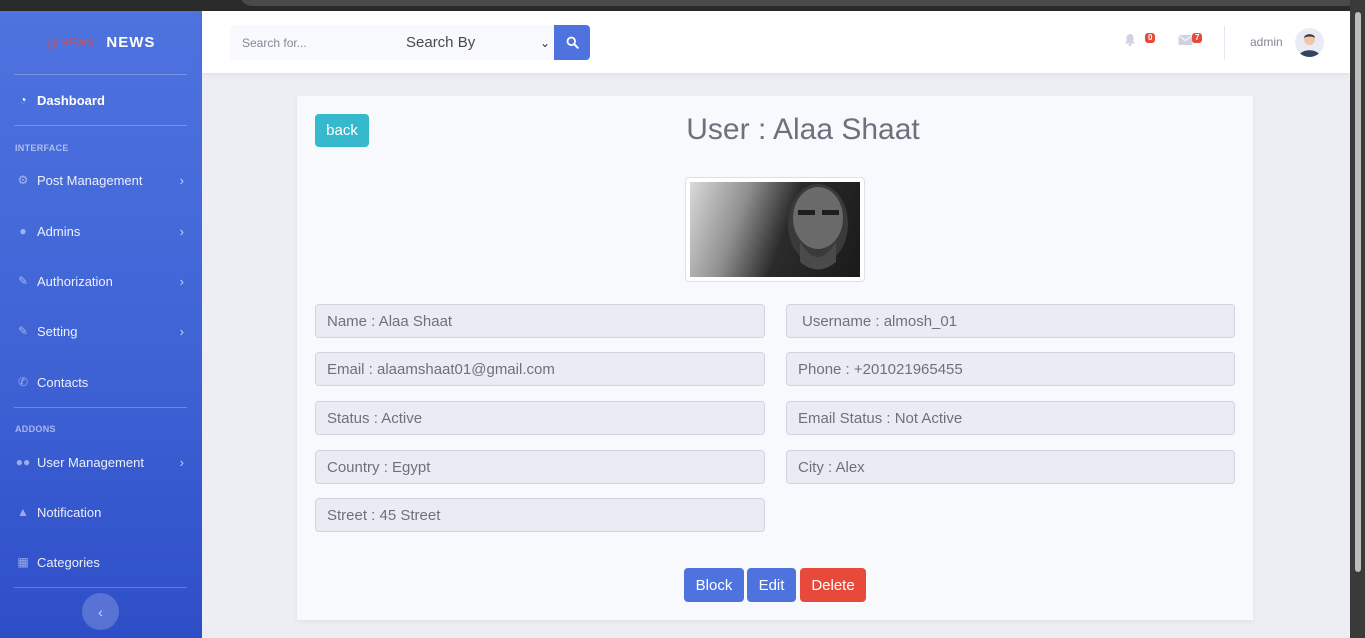 The width and height of the screenshot is (1365, 638). I want to click on sidebar-item-post-management: ⚙ Post Management ›, so click(101, 180).